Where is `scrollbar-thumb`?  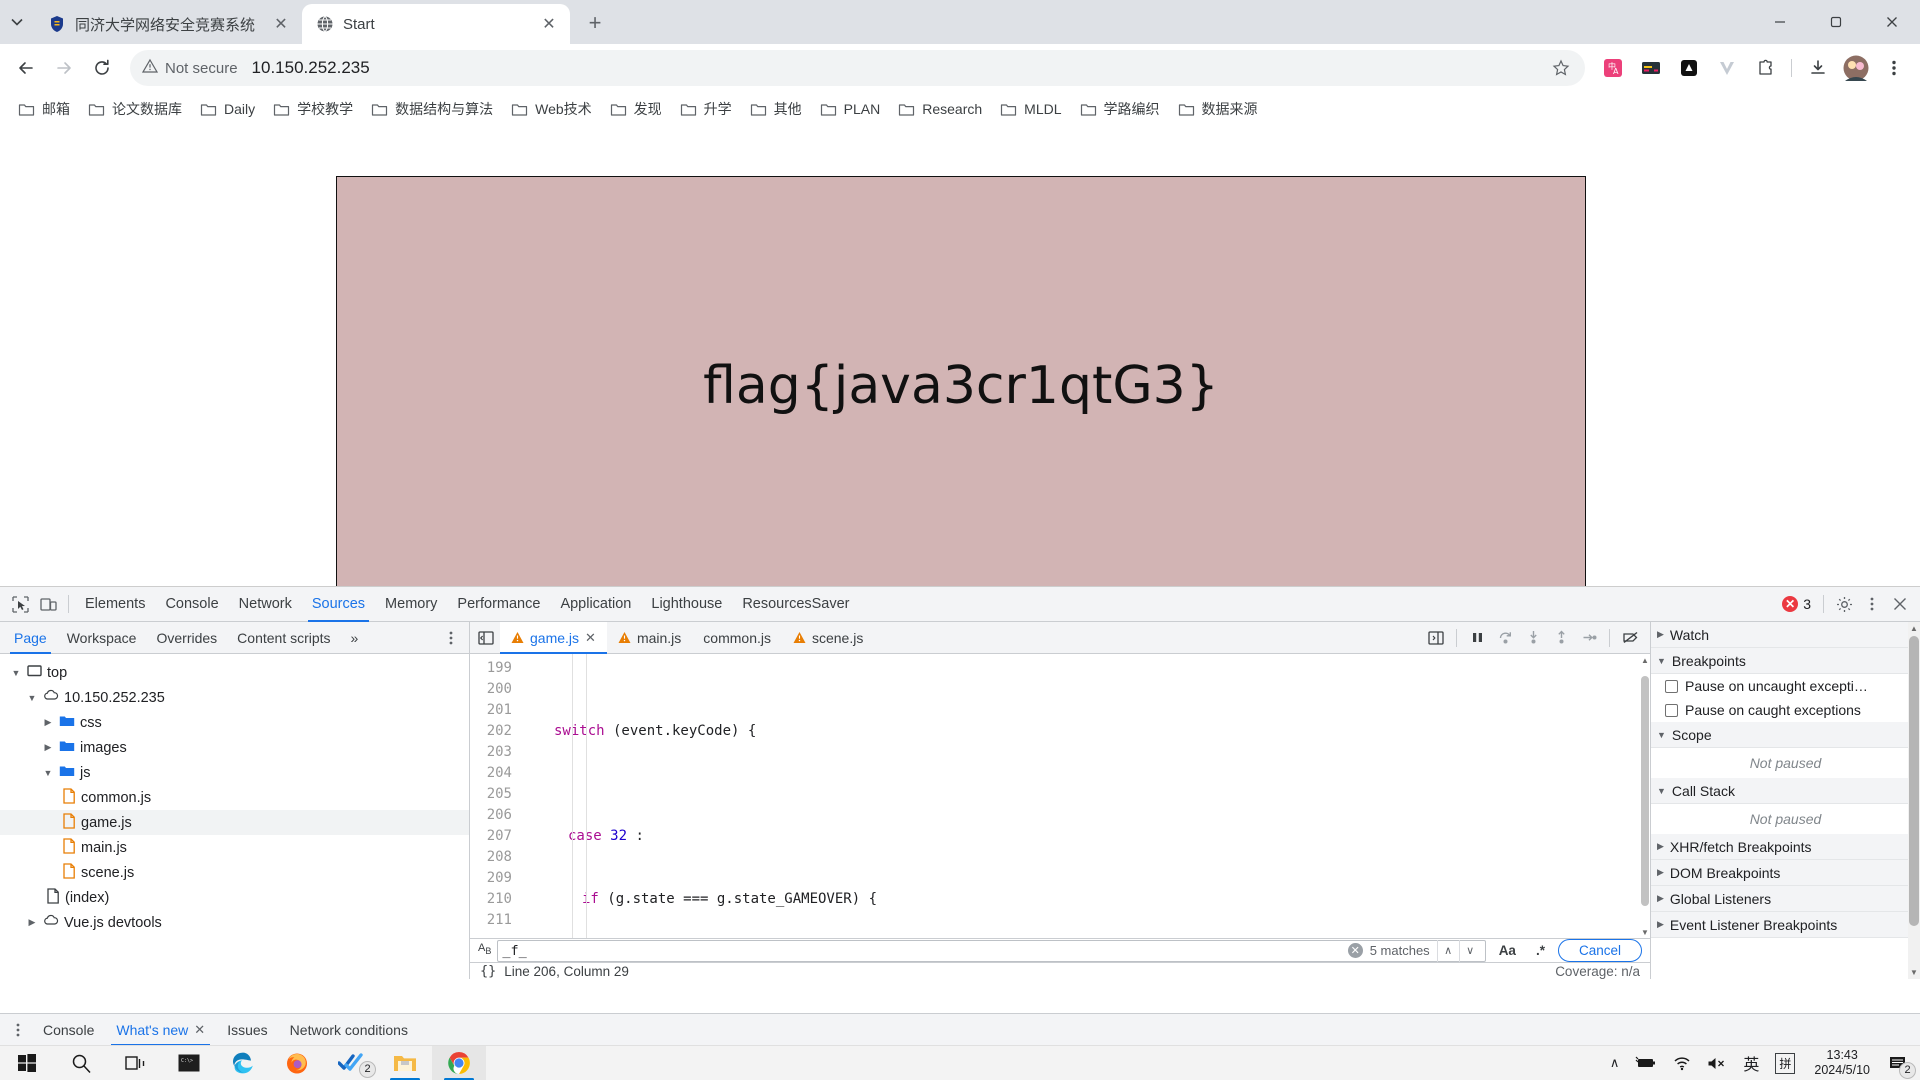 scrollbar-thumb is located at coordinates (1645, 791).